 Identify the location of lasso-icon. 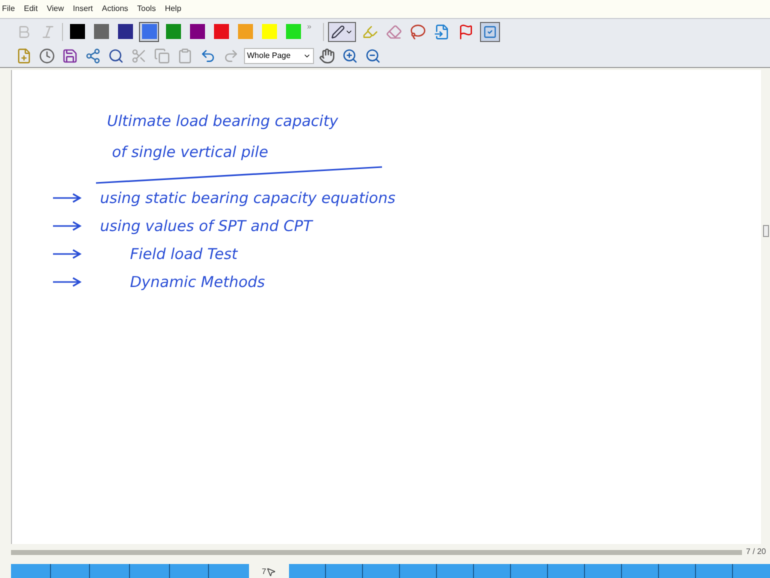
(418, 32).